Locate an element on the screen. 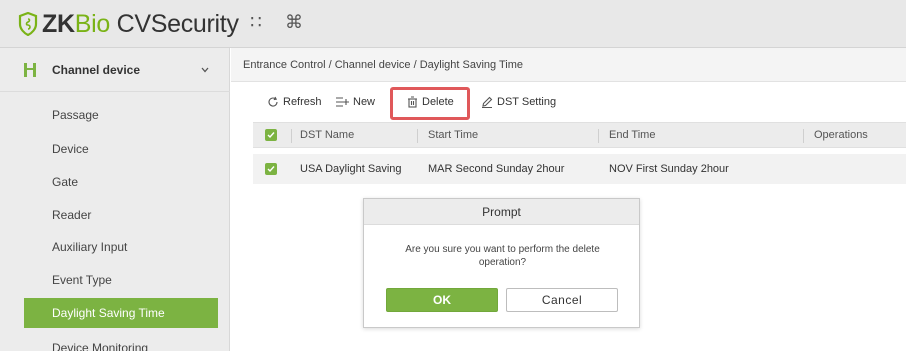 This screenshot has height=351, width=906. delete-label: Delete is located at coordinates (438, 102).